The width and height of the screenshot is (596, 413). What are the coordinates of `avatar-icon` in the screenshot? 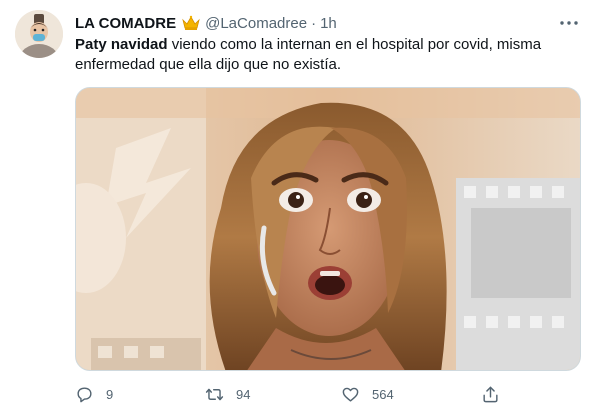 It's located at (39, 34).